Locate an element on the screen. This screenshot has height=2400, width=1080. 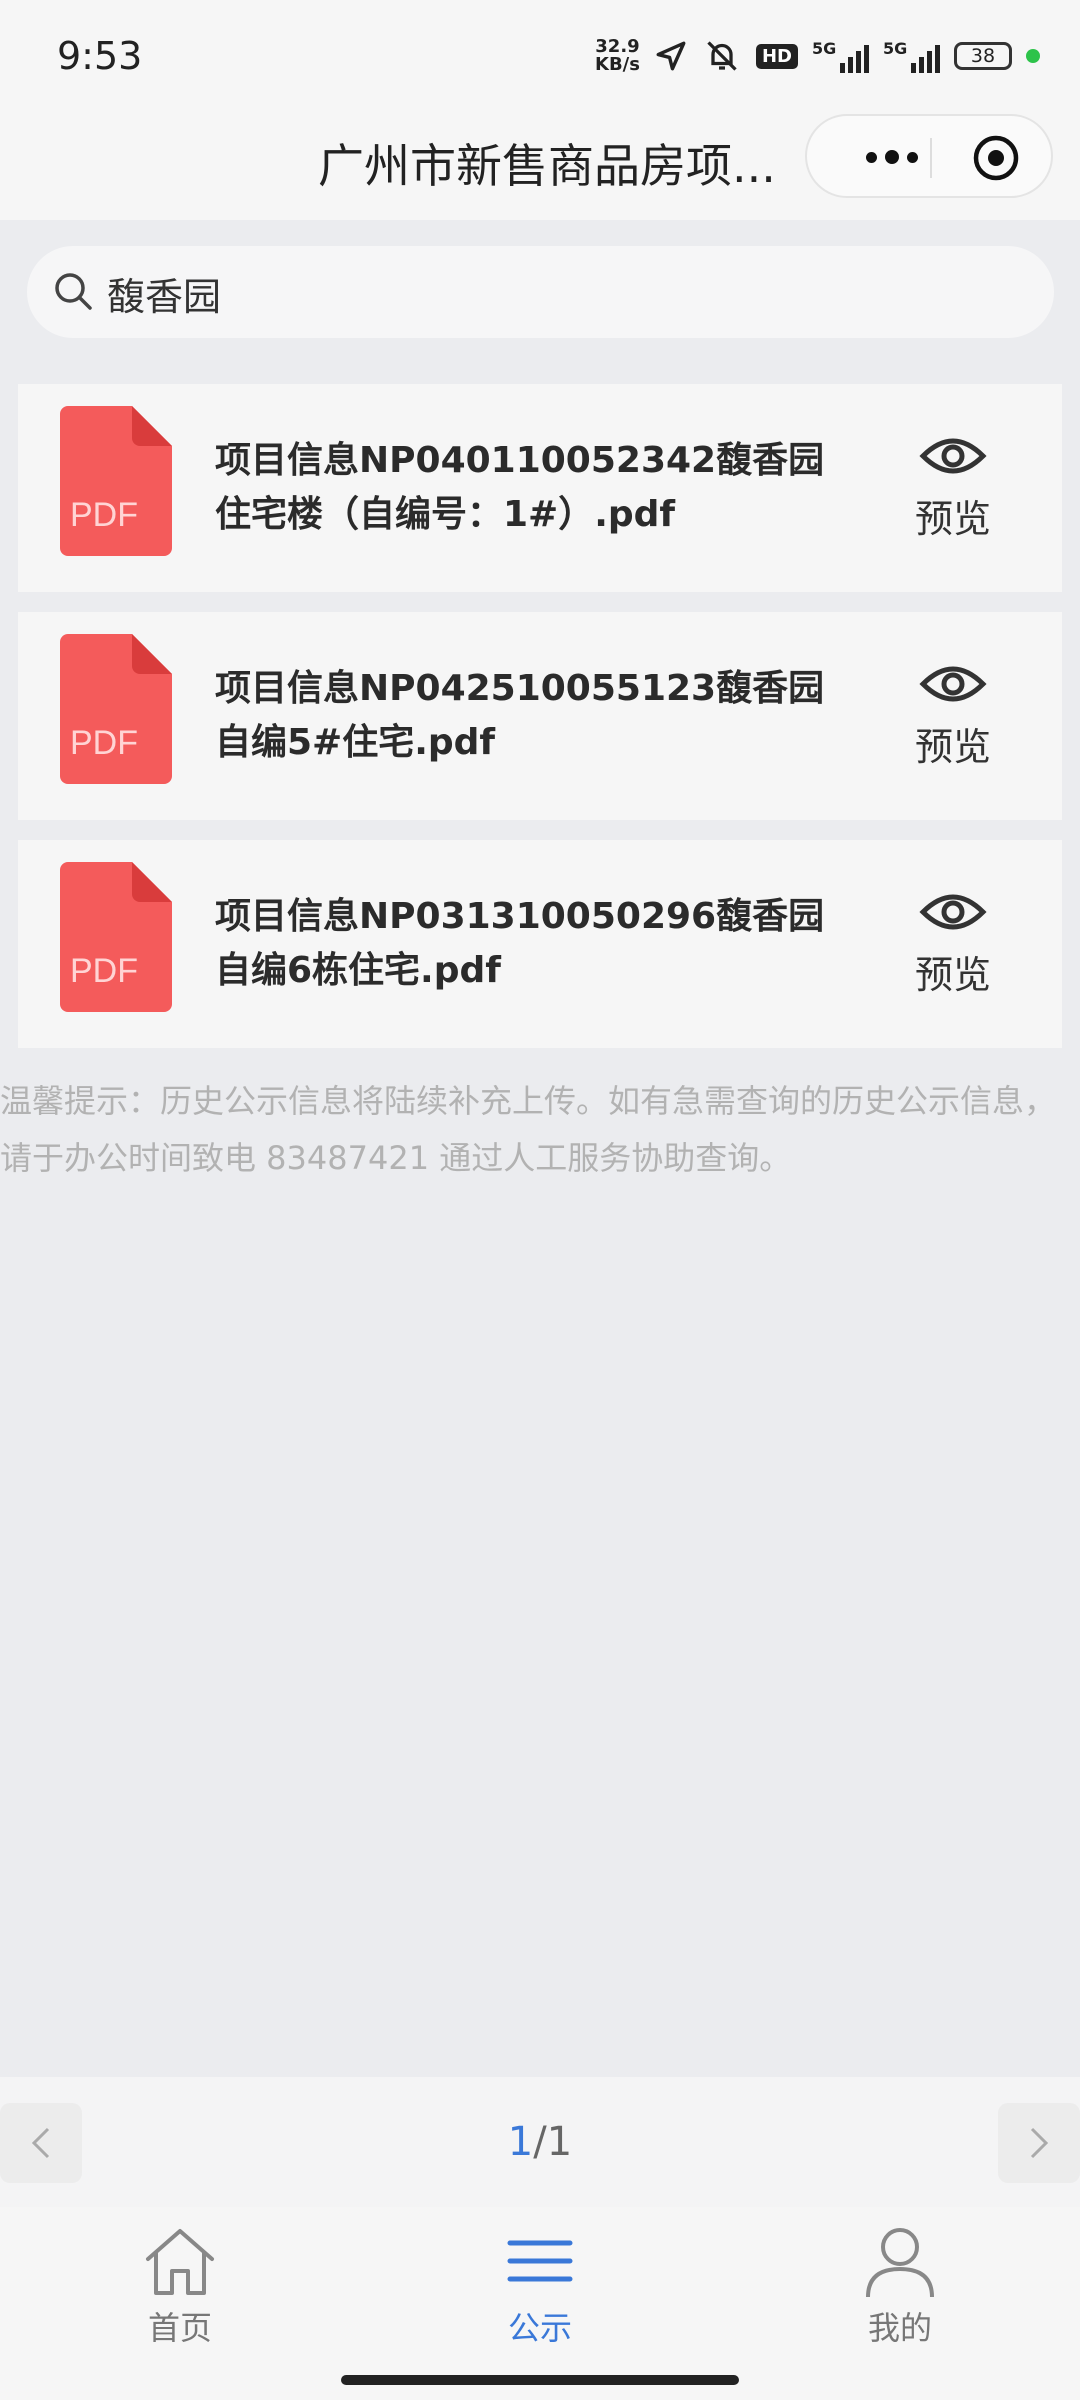
file-title: 项目信息NP042510055123馥香园自编5#住宅.pdf is located at coordinates (520, 715).